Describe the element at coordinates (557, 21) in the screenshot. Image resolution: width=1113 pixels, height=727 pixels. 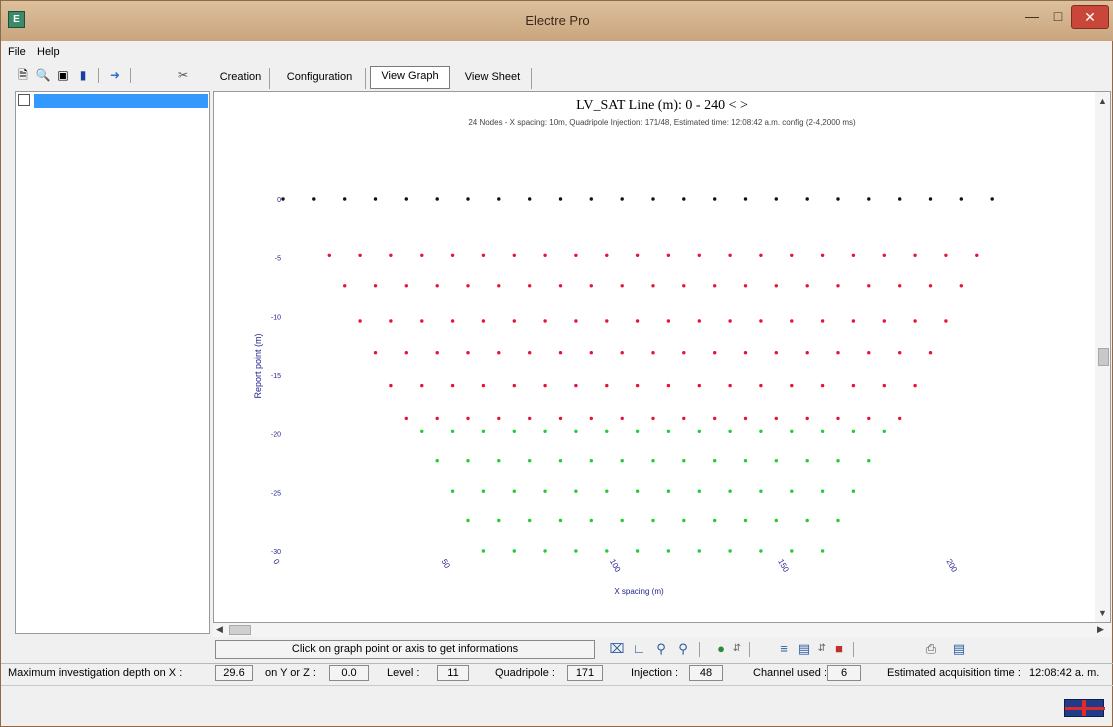
I see `title-bar: E Electre Pro — □ ✕` at that location.